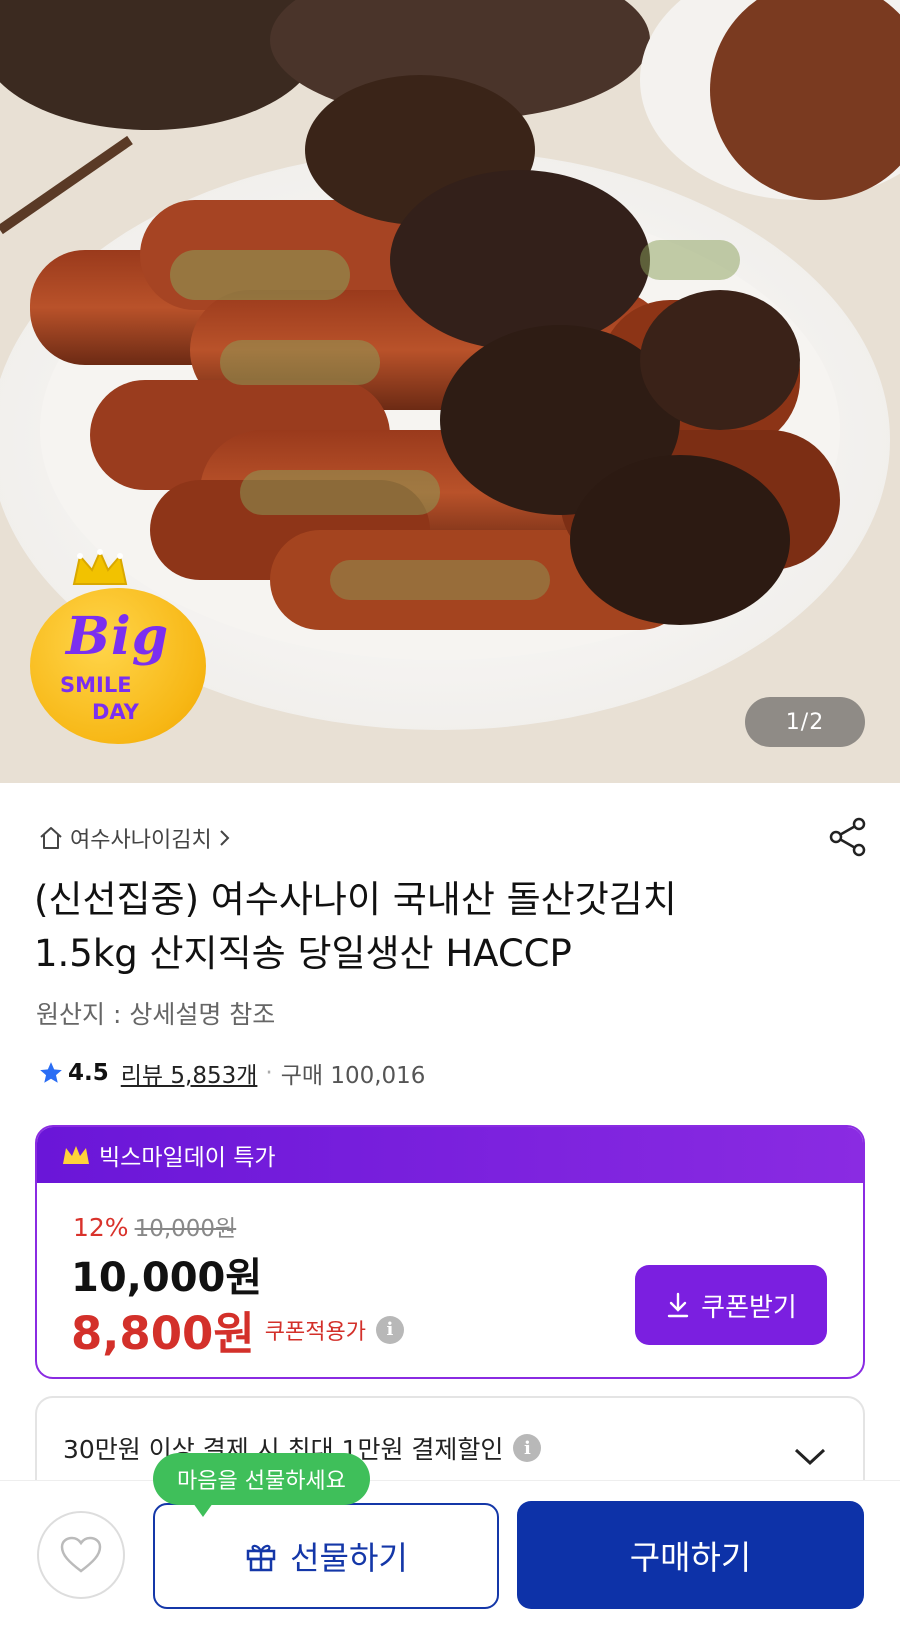 The height and width of the screenshot is (1625, 900). What do you see at coordinates (349, 1558) in the screenshot?
I see `gift-button-label: 선물하기` at bounding box center [349, 1558].